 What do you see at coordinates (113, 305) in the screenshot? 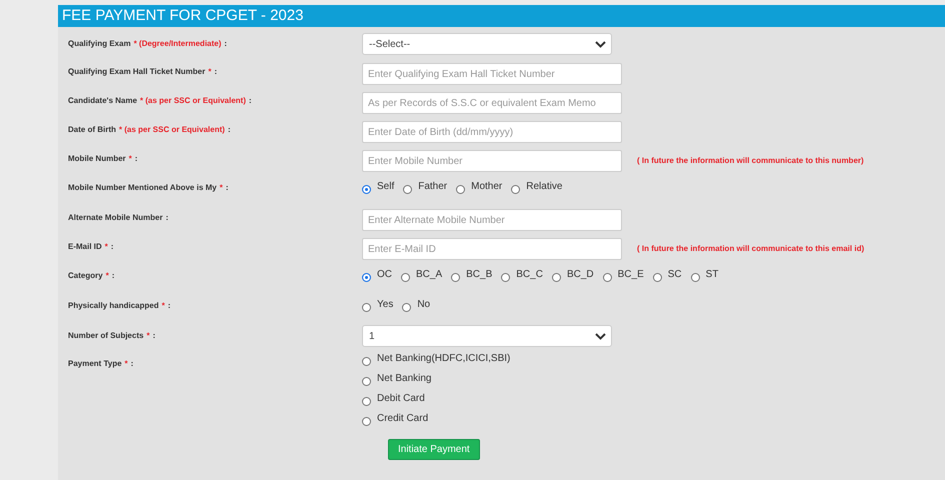
I see `field-label: Physically handicapped` at bounding box center [113, 305].